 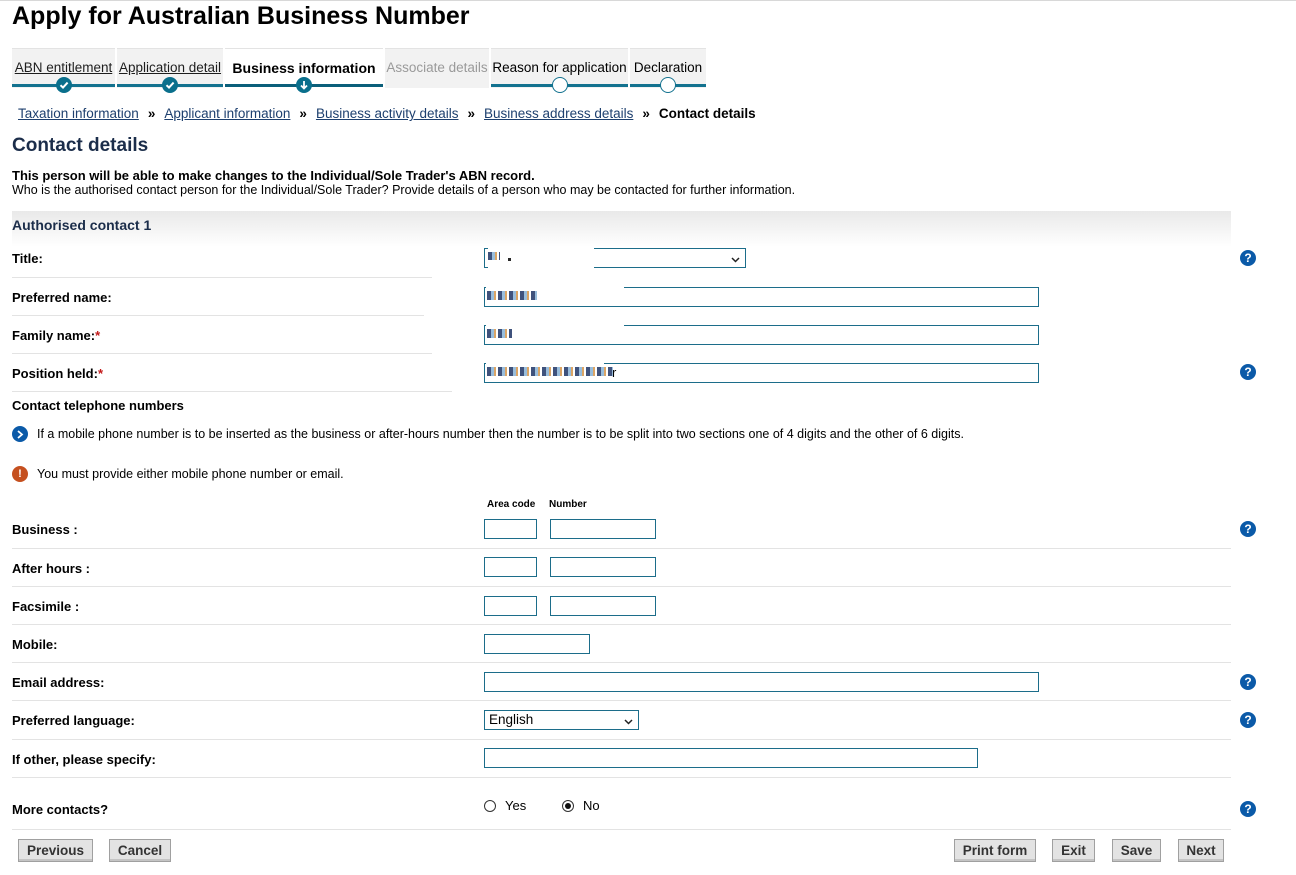 I want to click on step-abn-entitlement: ABN entitlement, so click(x=63, y=70).